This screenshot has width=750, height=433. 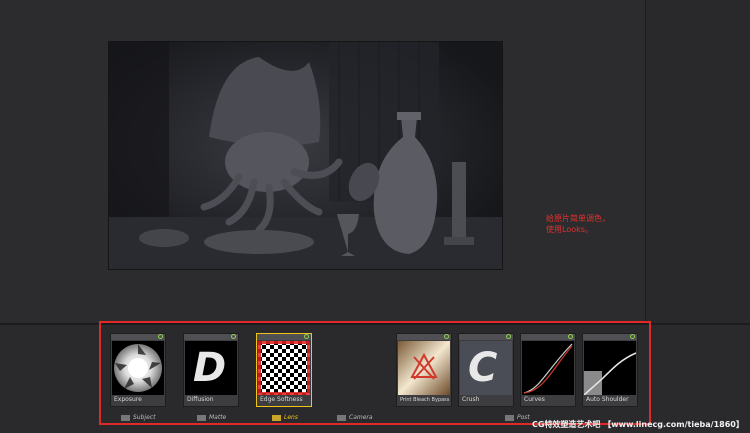 I want to click on section-matte: Matte, so click(x=211, y=419).